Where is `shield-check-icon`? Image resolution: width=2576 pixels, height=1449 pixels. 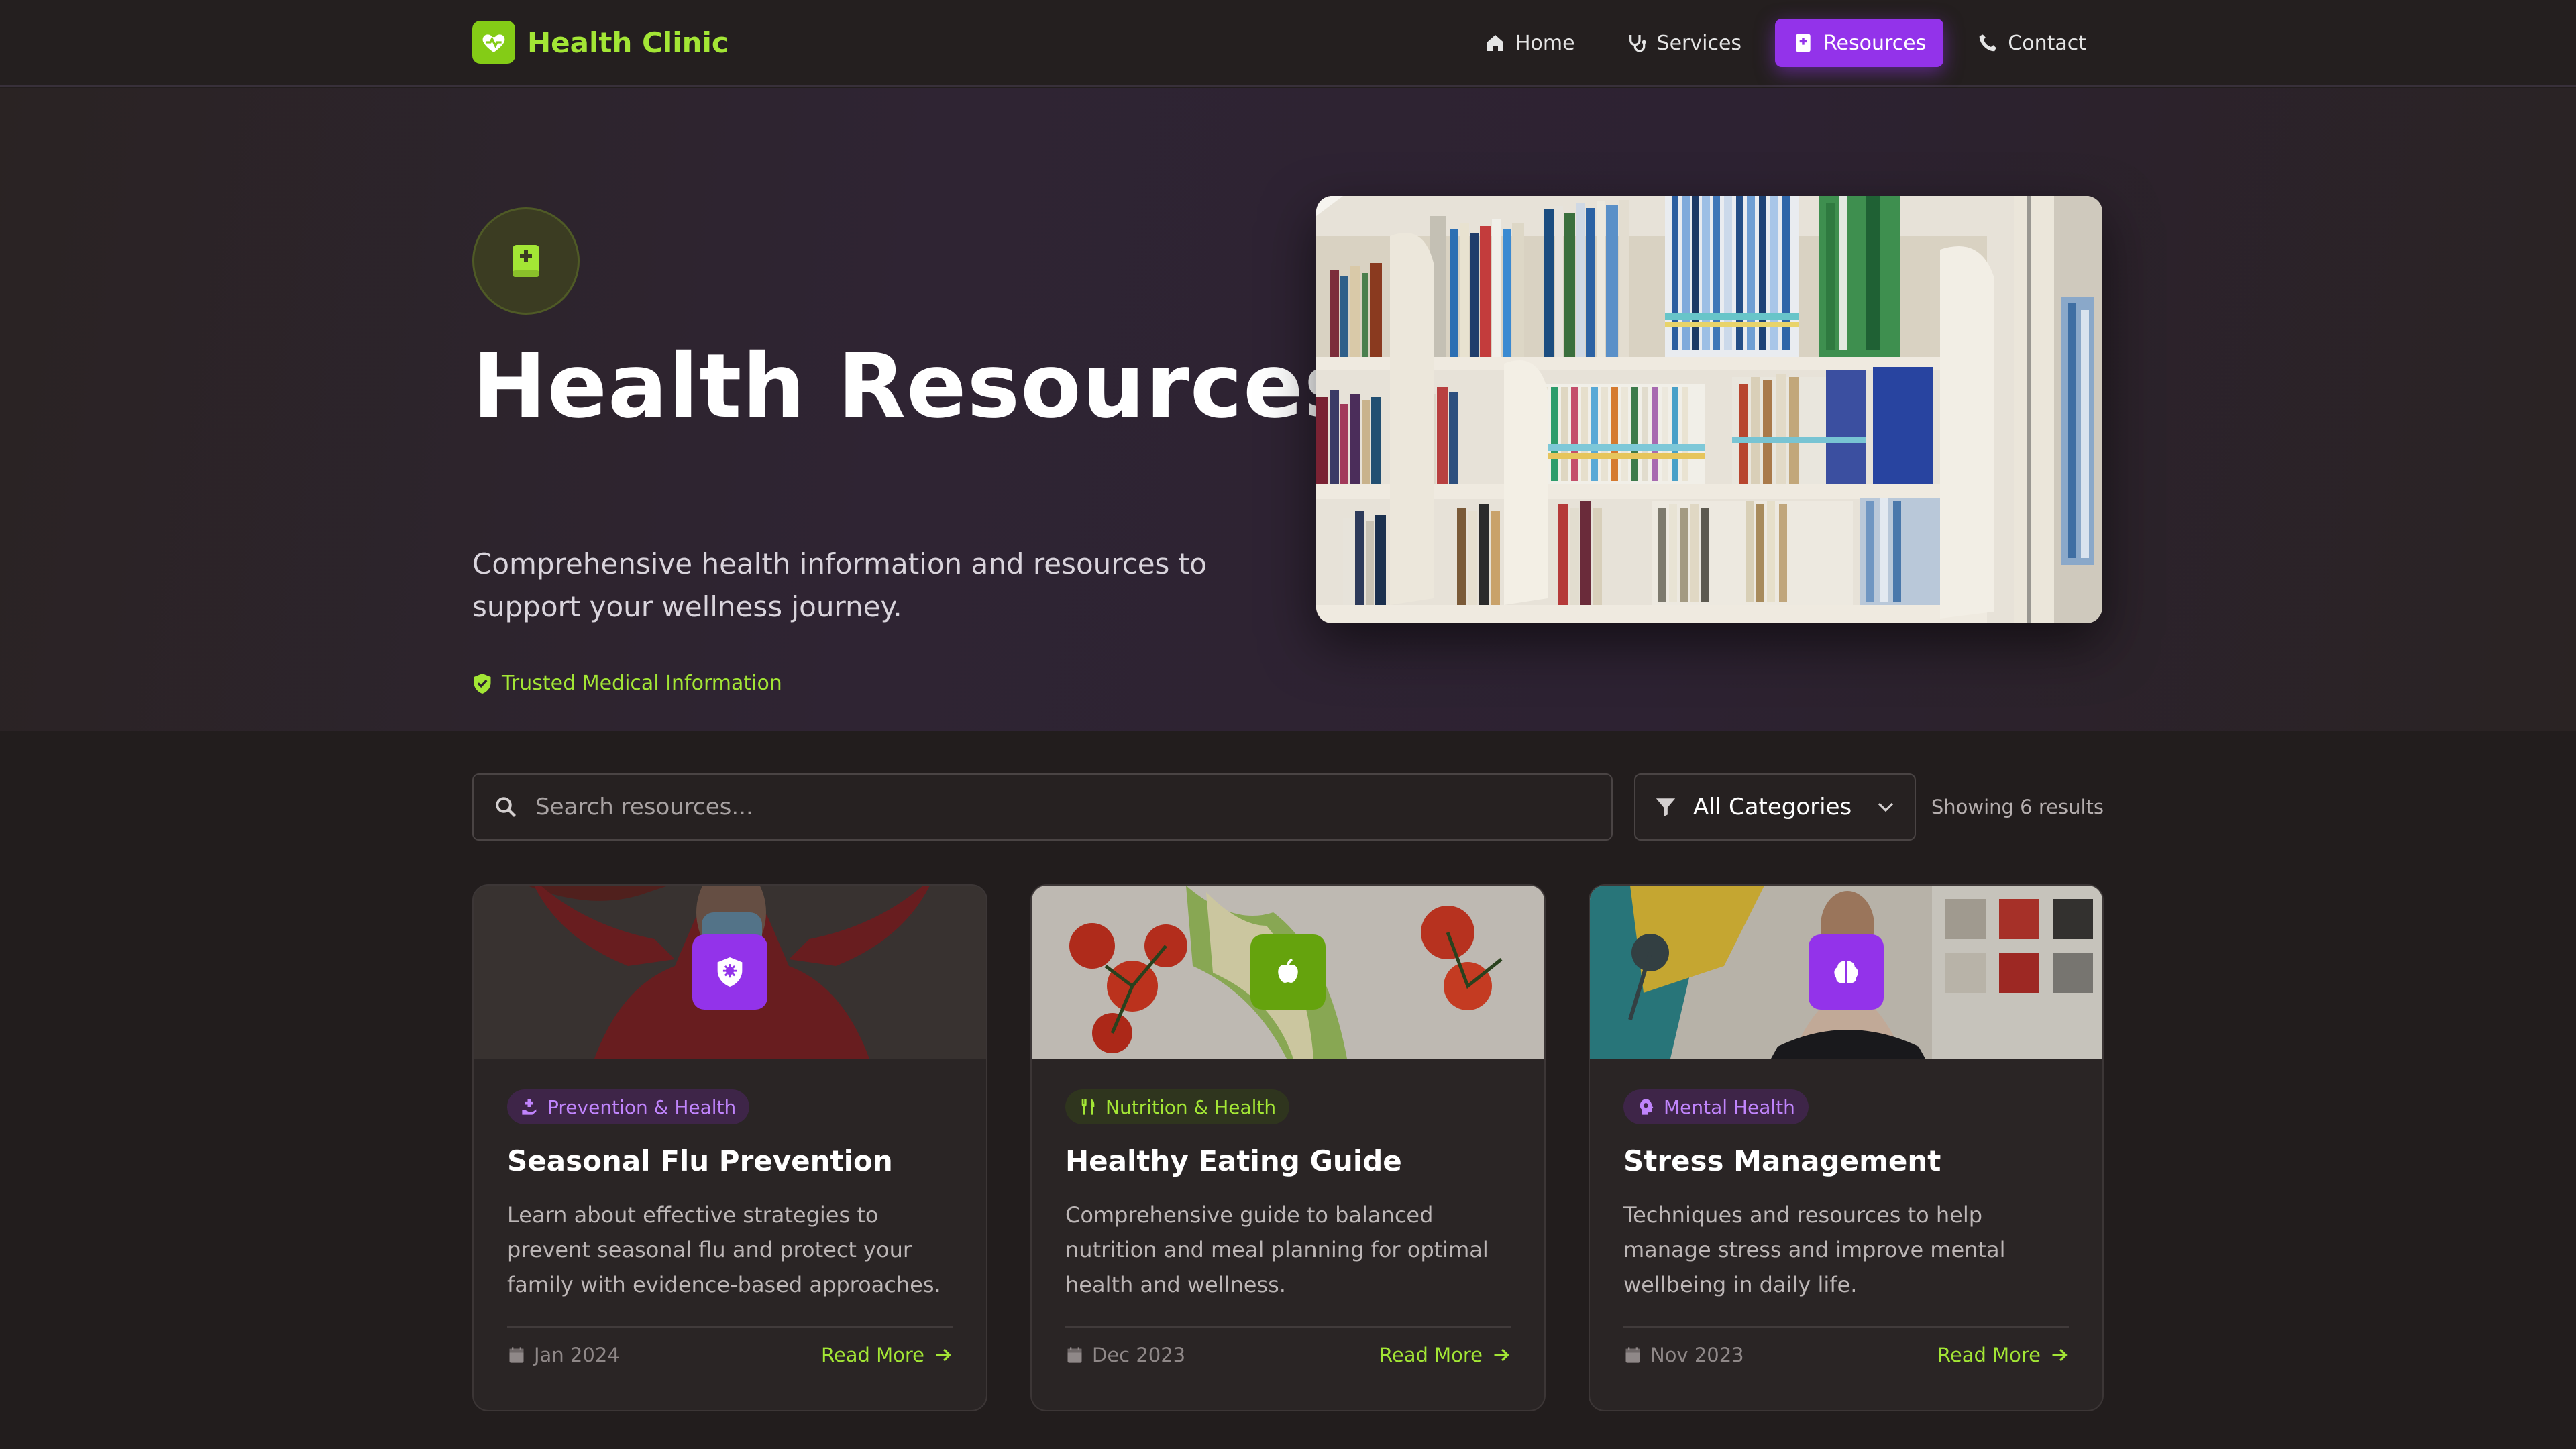
shield-check-icon is located at coordinates (482, 683).